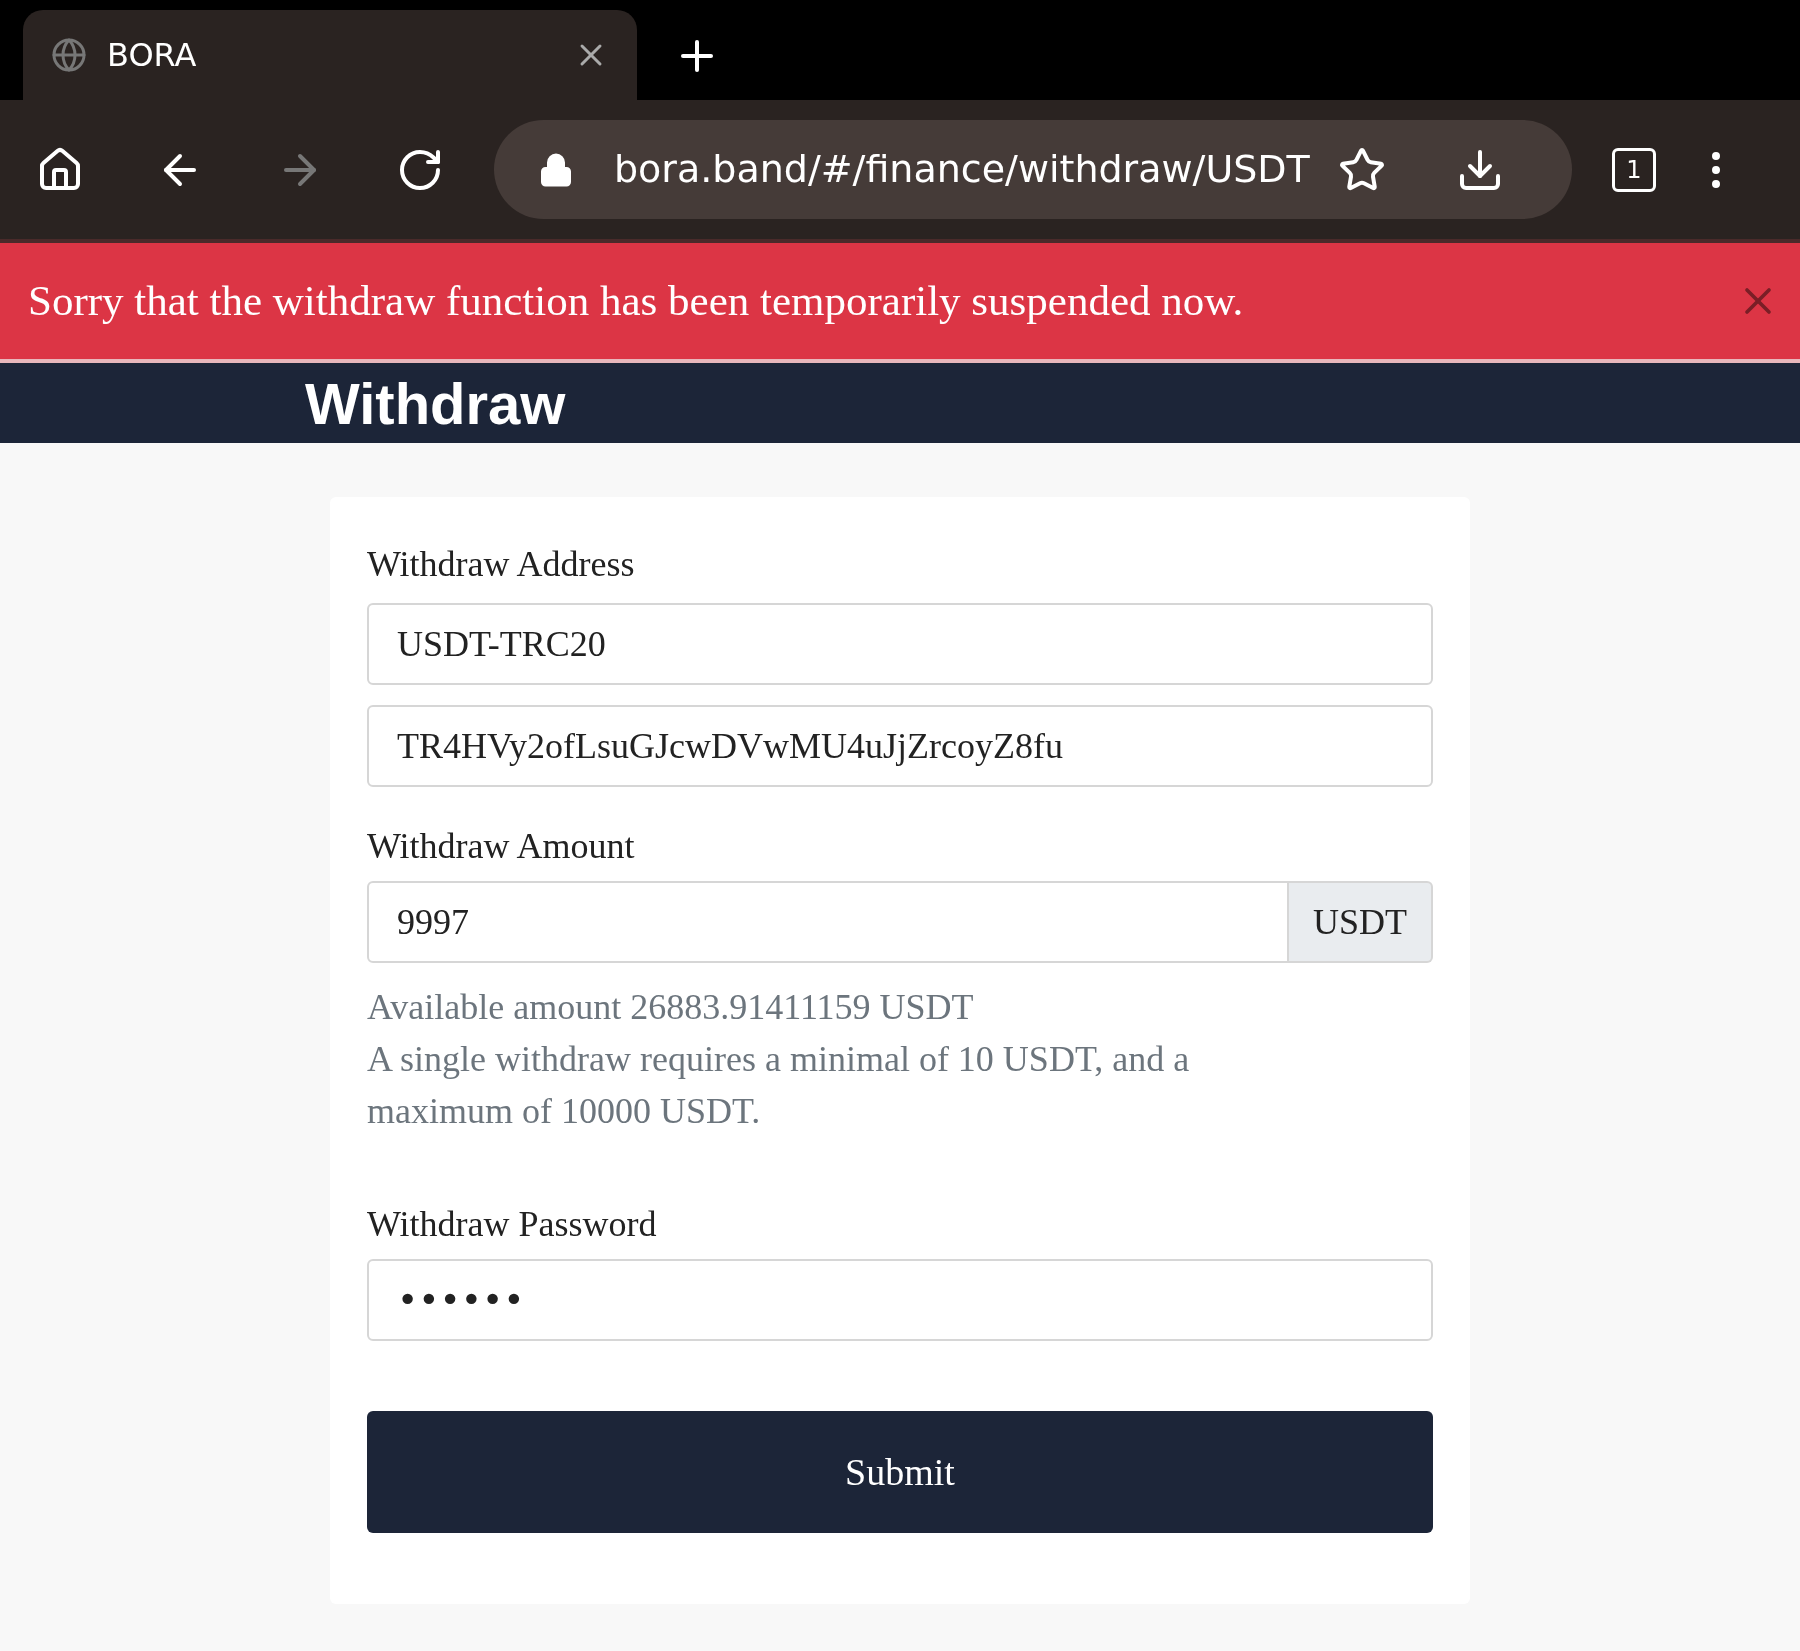  I want to click on browser-tab: BORA, so click(330, 55).